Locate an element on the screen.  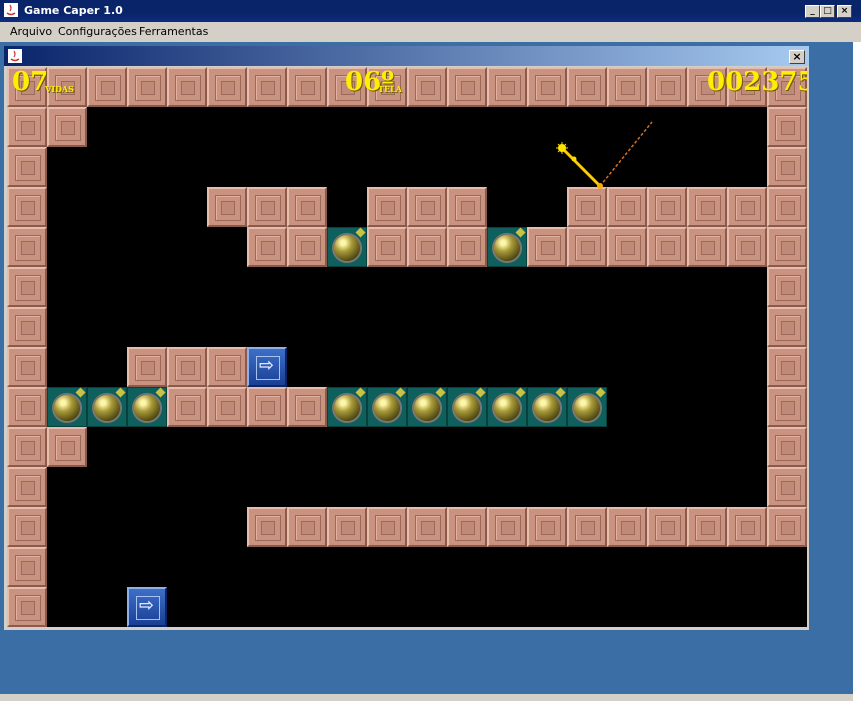
close-button: × is located at coordinates (844, 11).